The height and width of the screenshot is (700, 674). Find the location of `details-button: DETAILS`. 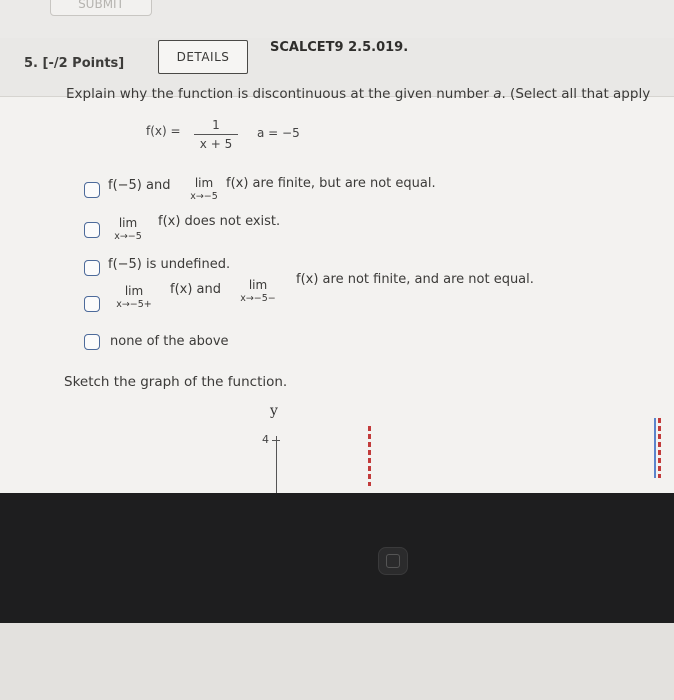

details-button: DETAILS is located at coordinates (203, 57).